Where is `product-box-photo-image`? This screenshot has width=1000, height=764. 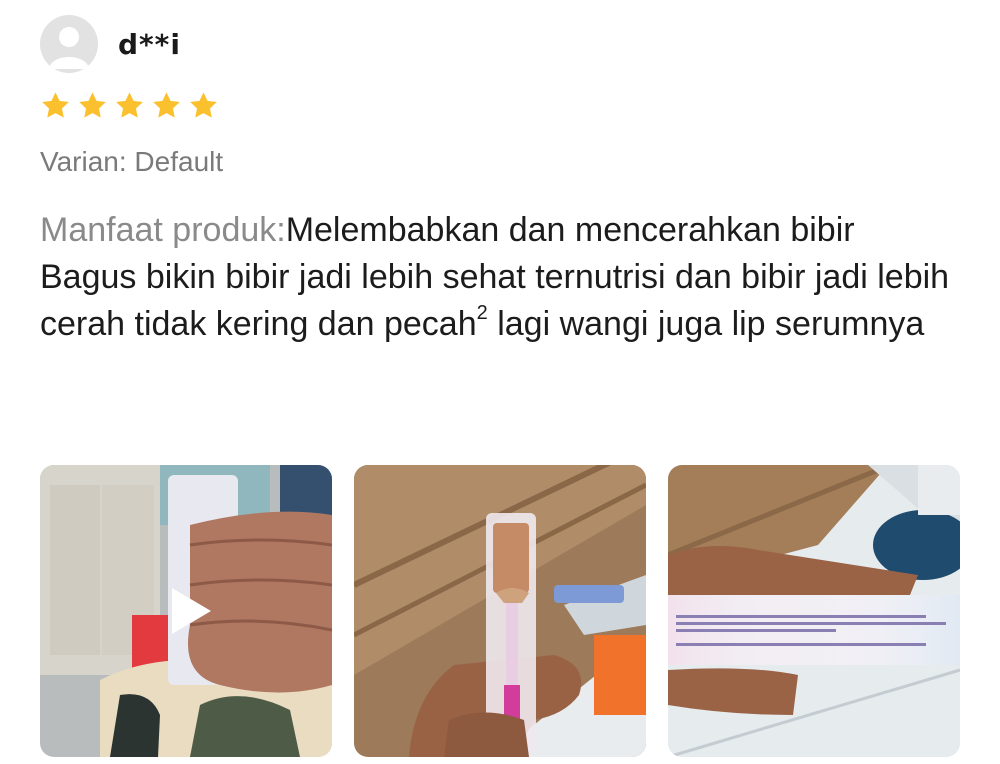 product-box-photo-image is located at coordinates (814, 611).